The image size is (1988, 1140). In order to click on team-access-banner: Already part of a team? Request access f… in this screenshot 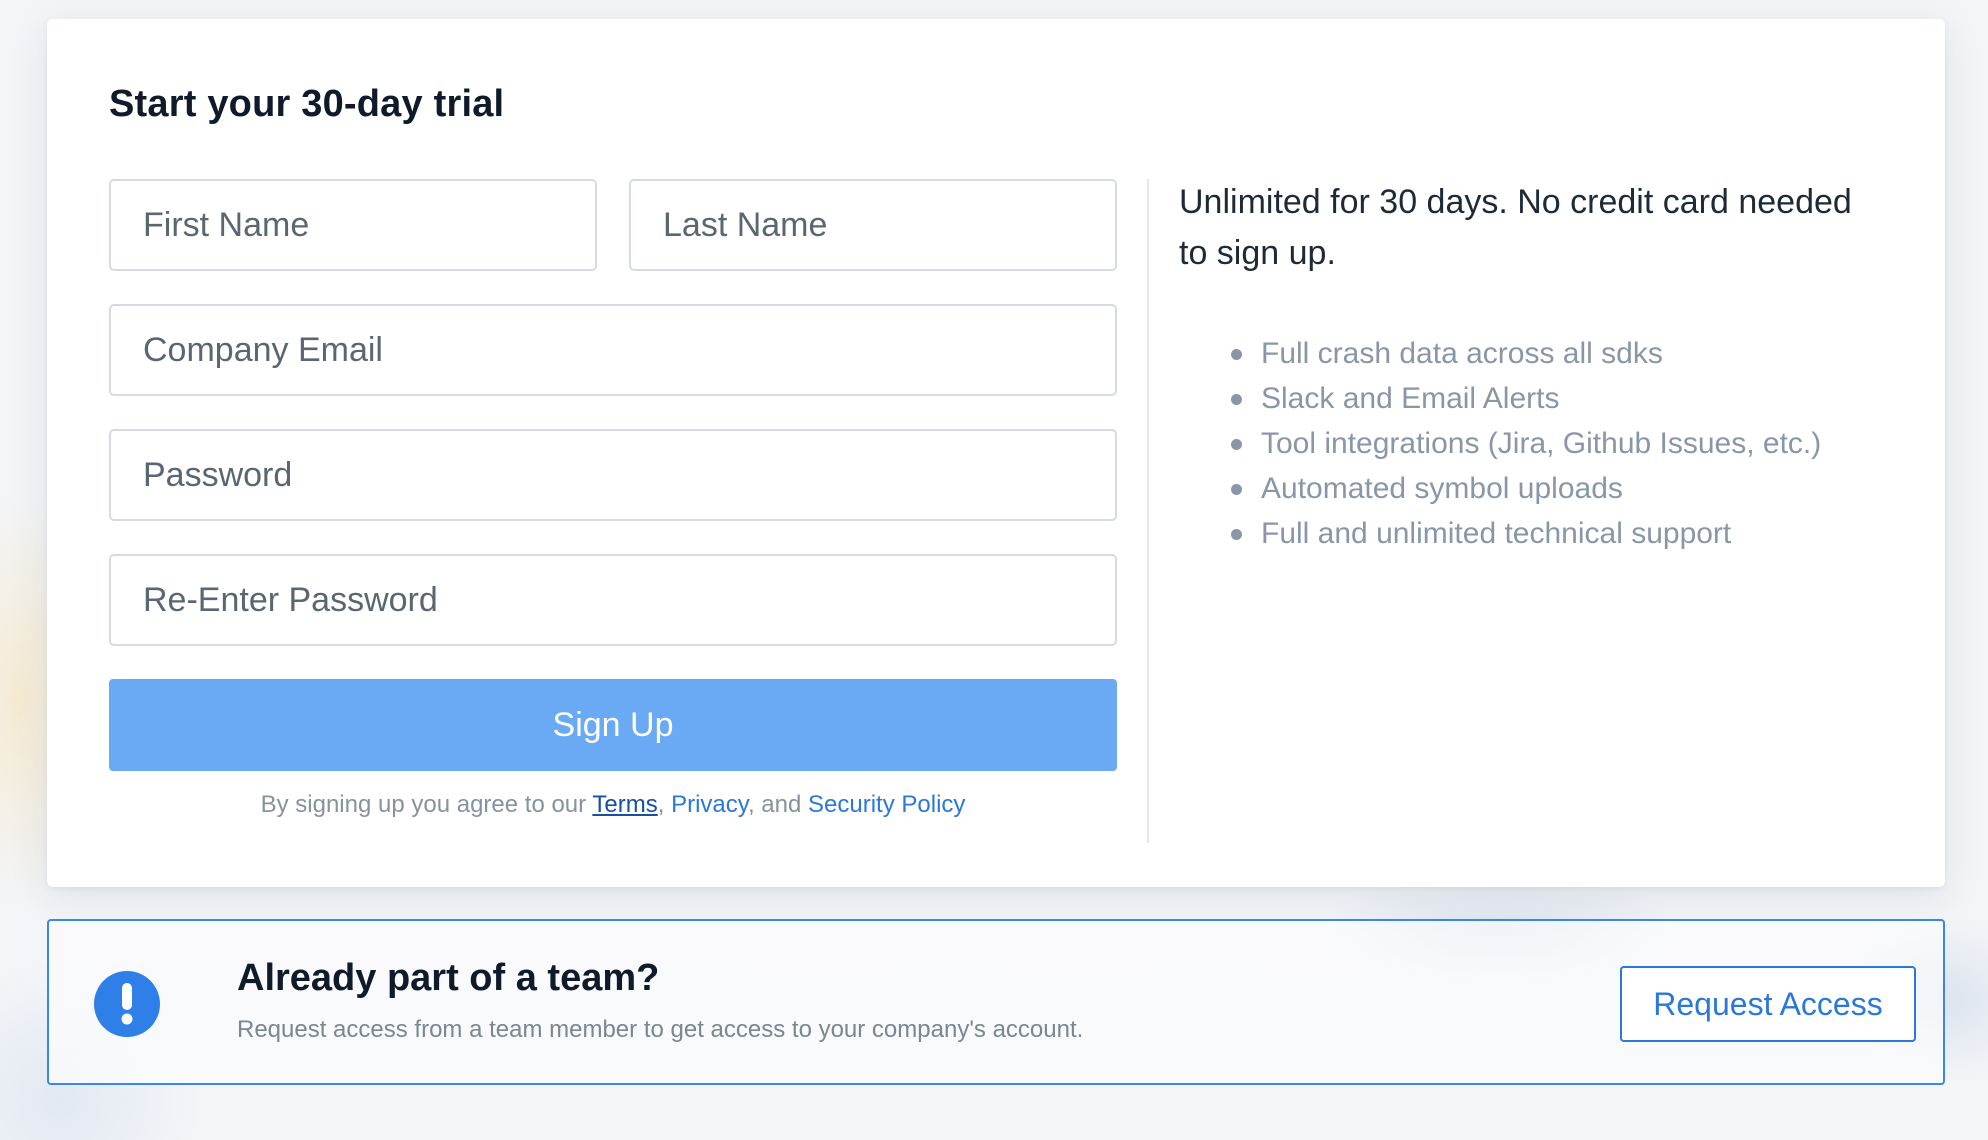, I will do `click(996, 1002)`.